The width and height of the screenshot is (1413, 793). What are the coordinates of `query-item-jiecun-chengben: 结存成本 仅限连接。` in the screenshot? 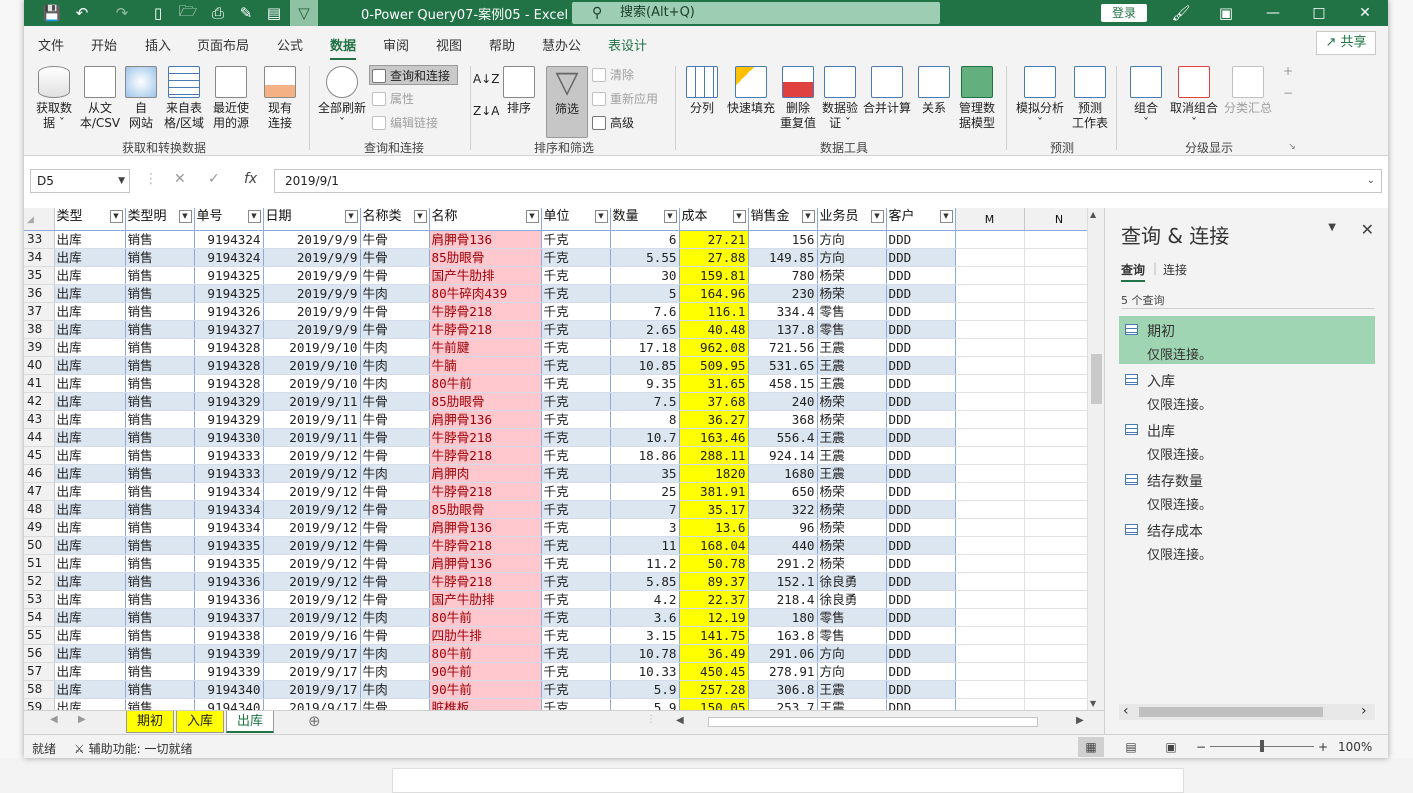 It's located at (1247, 540).